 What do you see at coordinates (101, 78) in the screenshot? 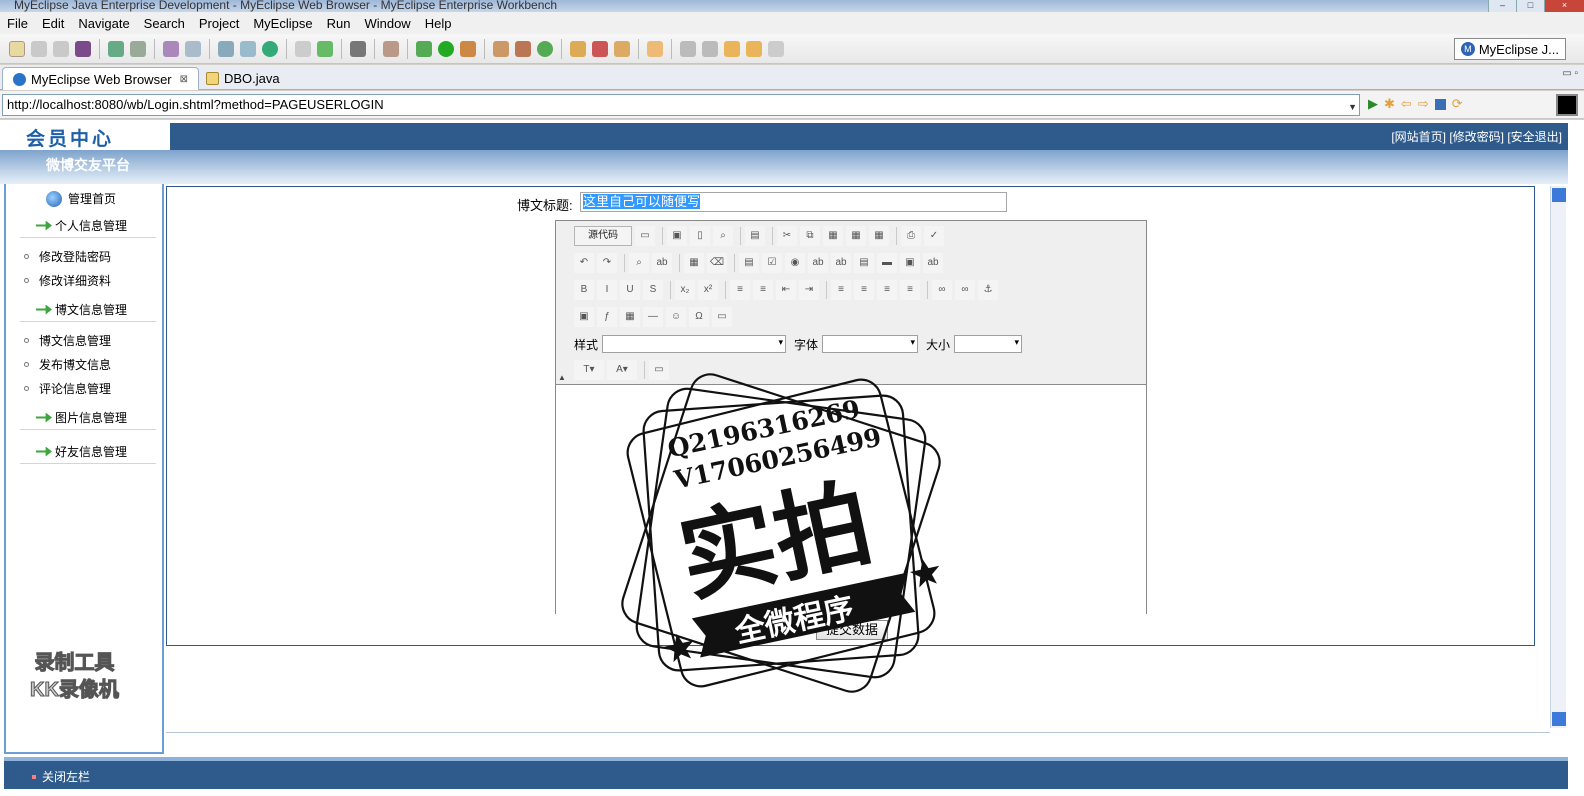
I see `tab-web-browser: MyEclipse Web Browser ⊠` at bounding box center [101, 78].